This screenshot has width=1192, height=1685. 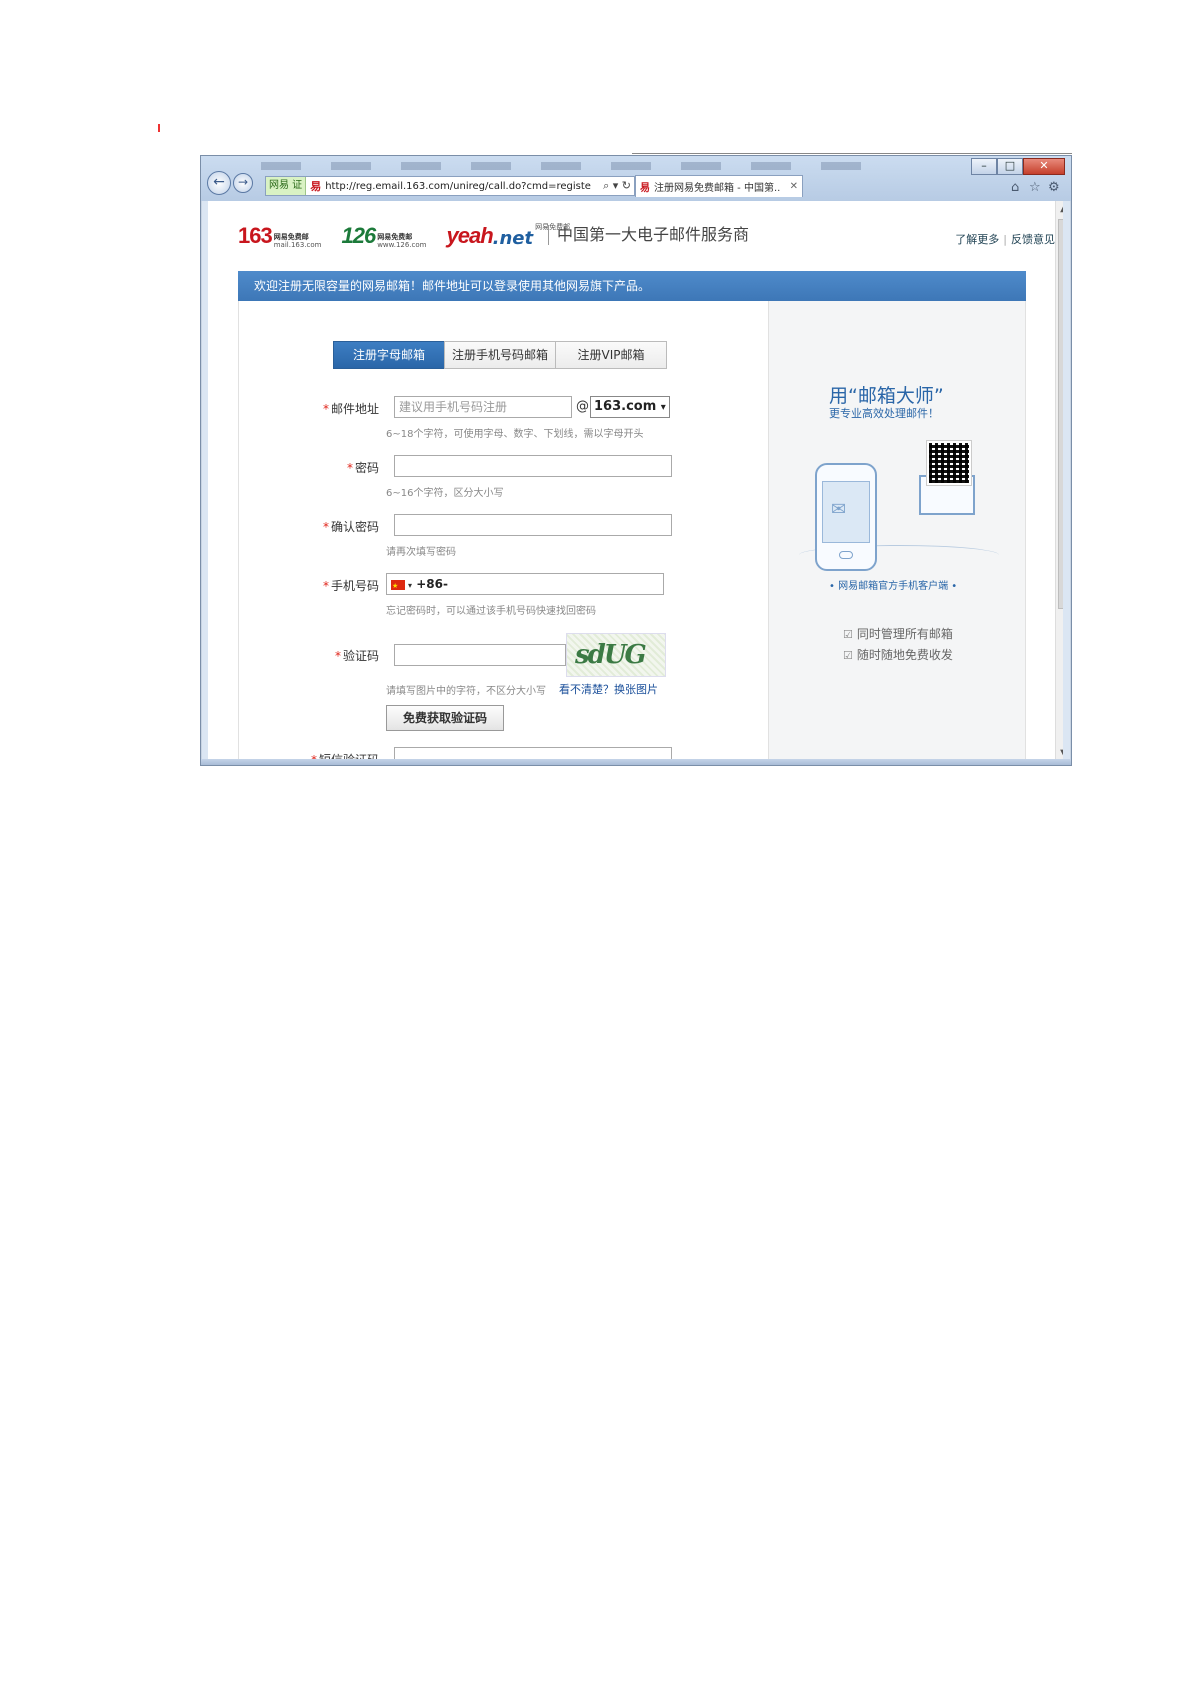 What do you see at coordinates (1033, 239) in the screenshot?
I see `feedback-link: 反馈意见` at bounding box center [1033, 239].